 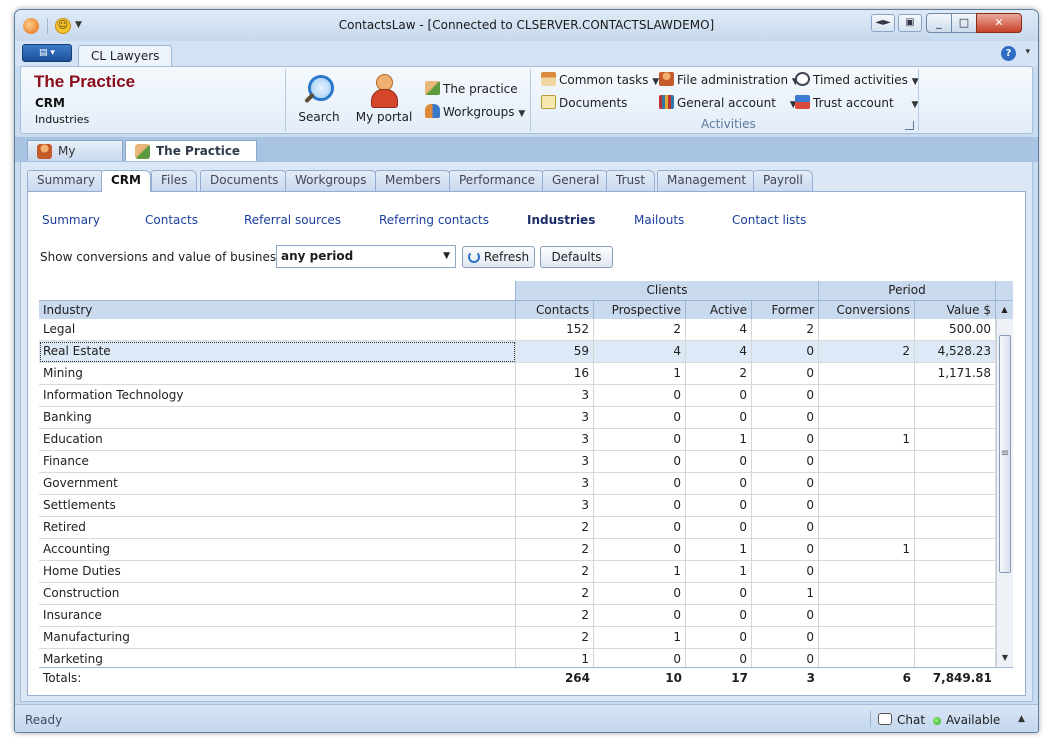 What do you see at coordinates (955, 374) in the screenshot?
I see `cell-value: 1,171.58` at bounding box center [955, 374].